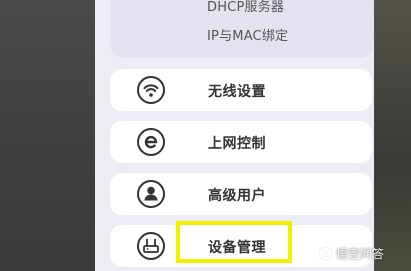  Describe the element at coordinates (360, 254) in the screenshot. I see `watermark-text: 悟空问答` at that location.